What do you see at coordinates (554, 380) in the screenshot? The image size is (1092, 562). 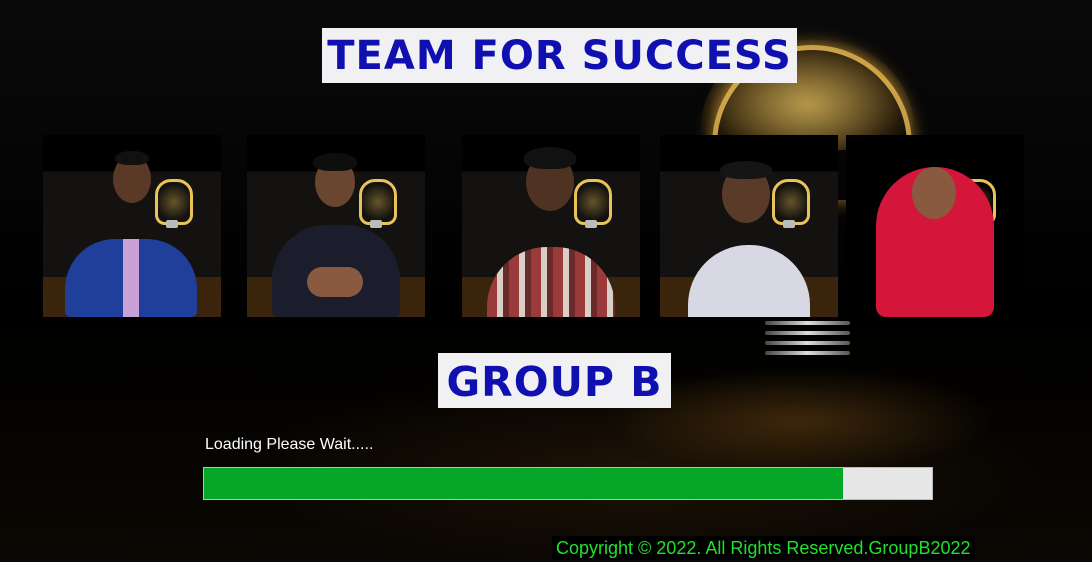 I see `group-title: GROUP B` at bounding box center [554, 380].